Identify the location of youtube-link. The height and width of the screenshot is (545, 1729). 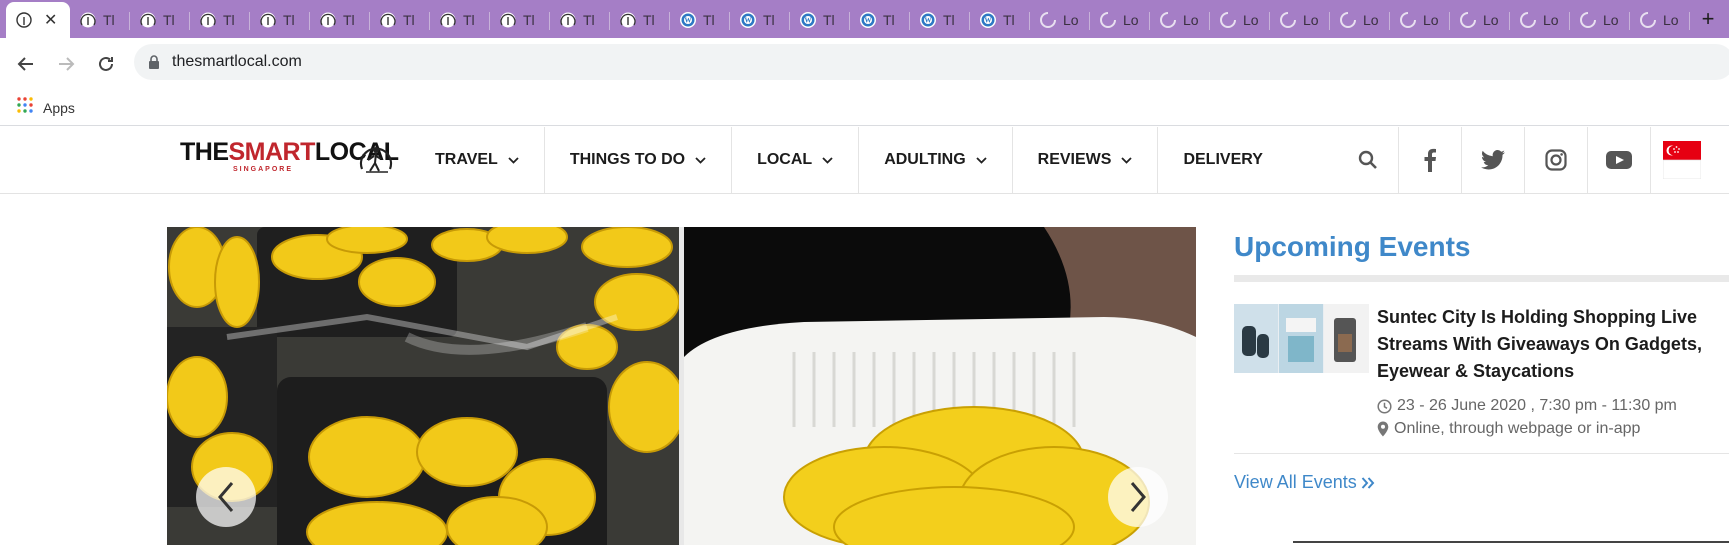
(1618, 160).